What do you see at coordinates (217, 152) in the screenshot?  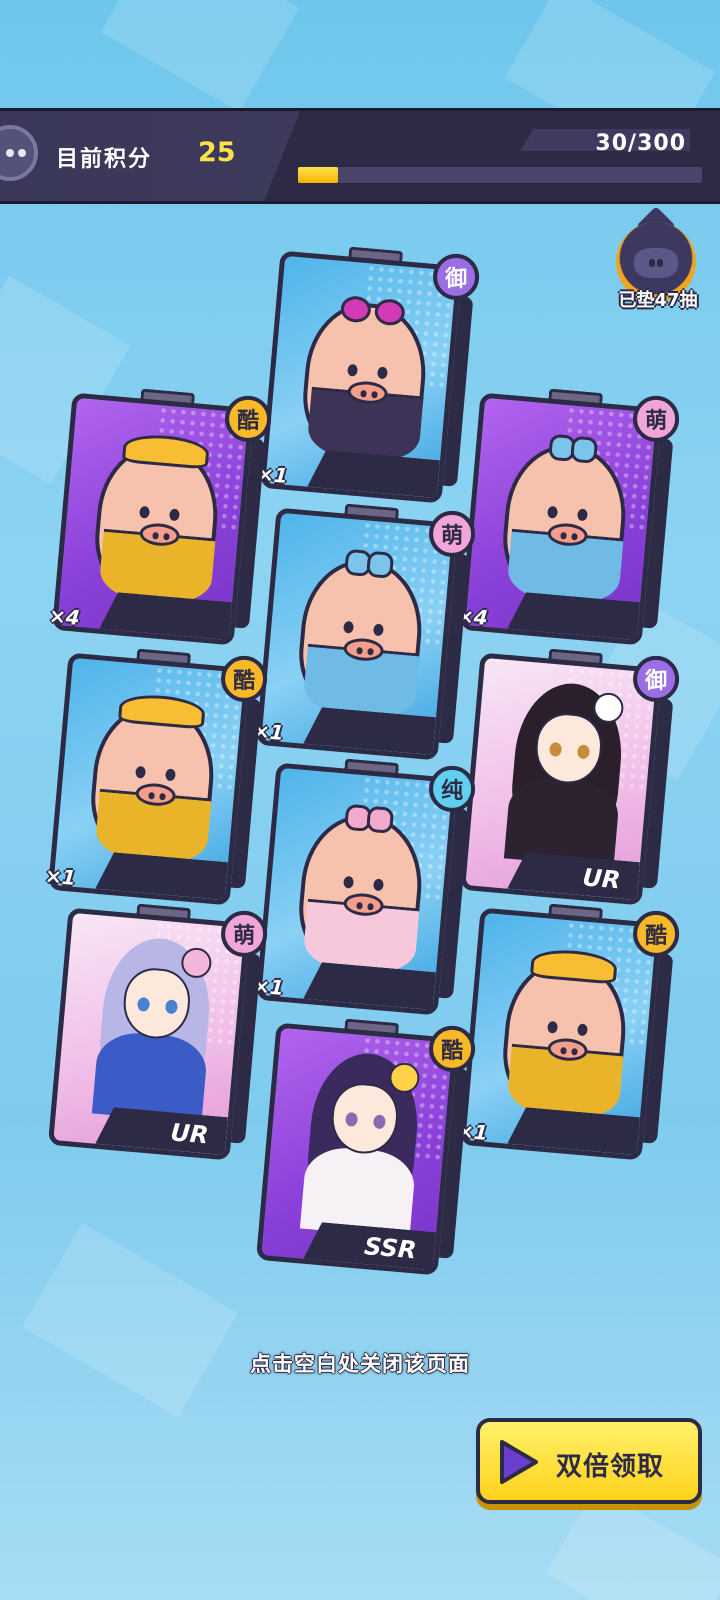 I see `score-value: 25` at bounding box center [217, 152].